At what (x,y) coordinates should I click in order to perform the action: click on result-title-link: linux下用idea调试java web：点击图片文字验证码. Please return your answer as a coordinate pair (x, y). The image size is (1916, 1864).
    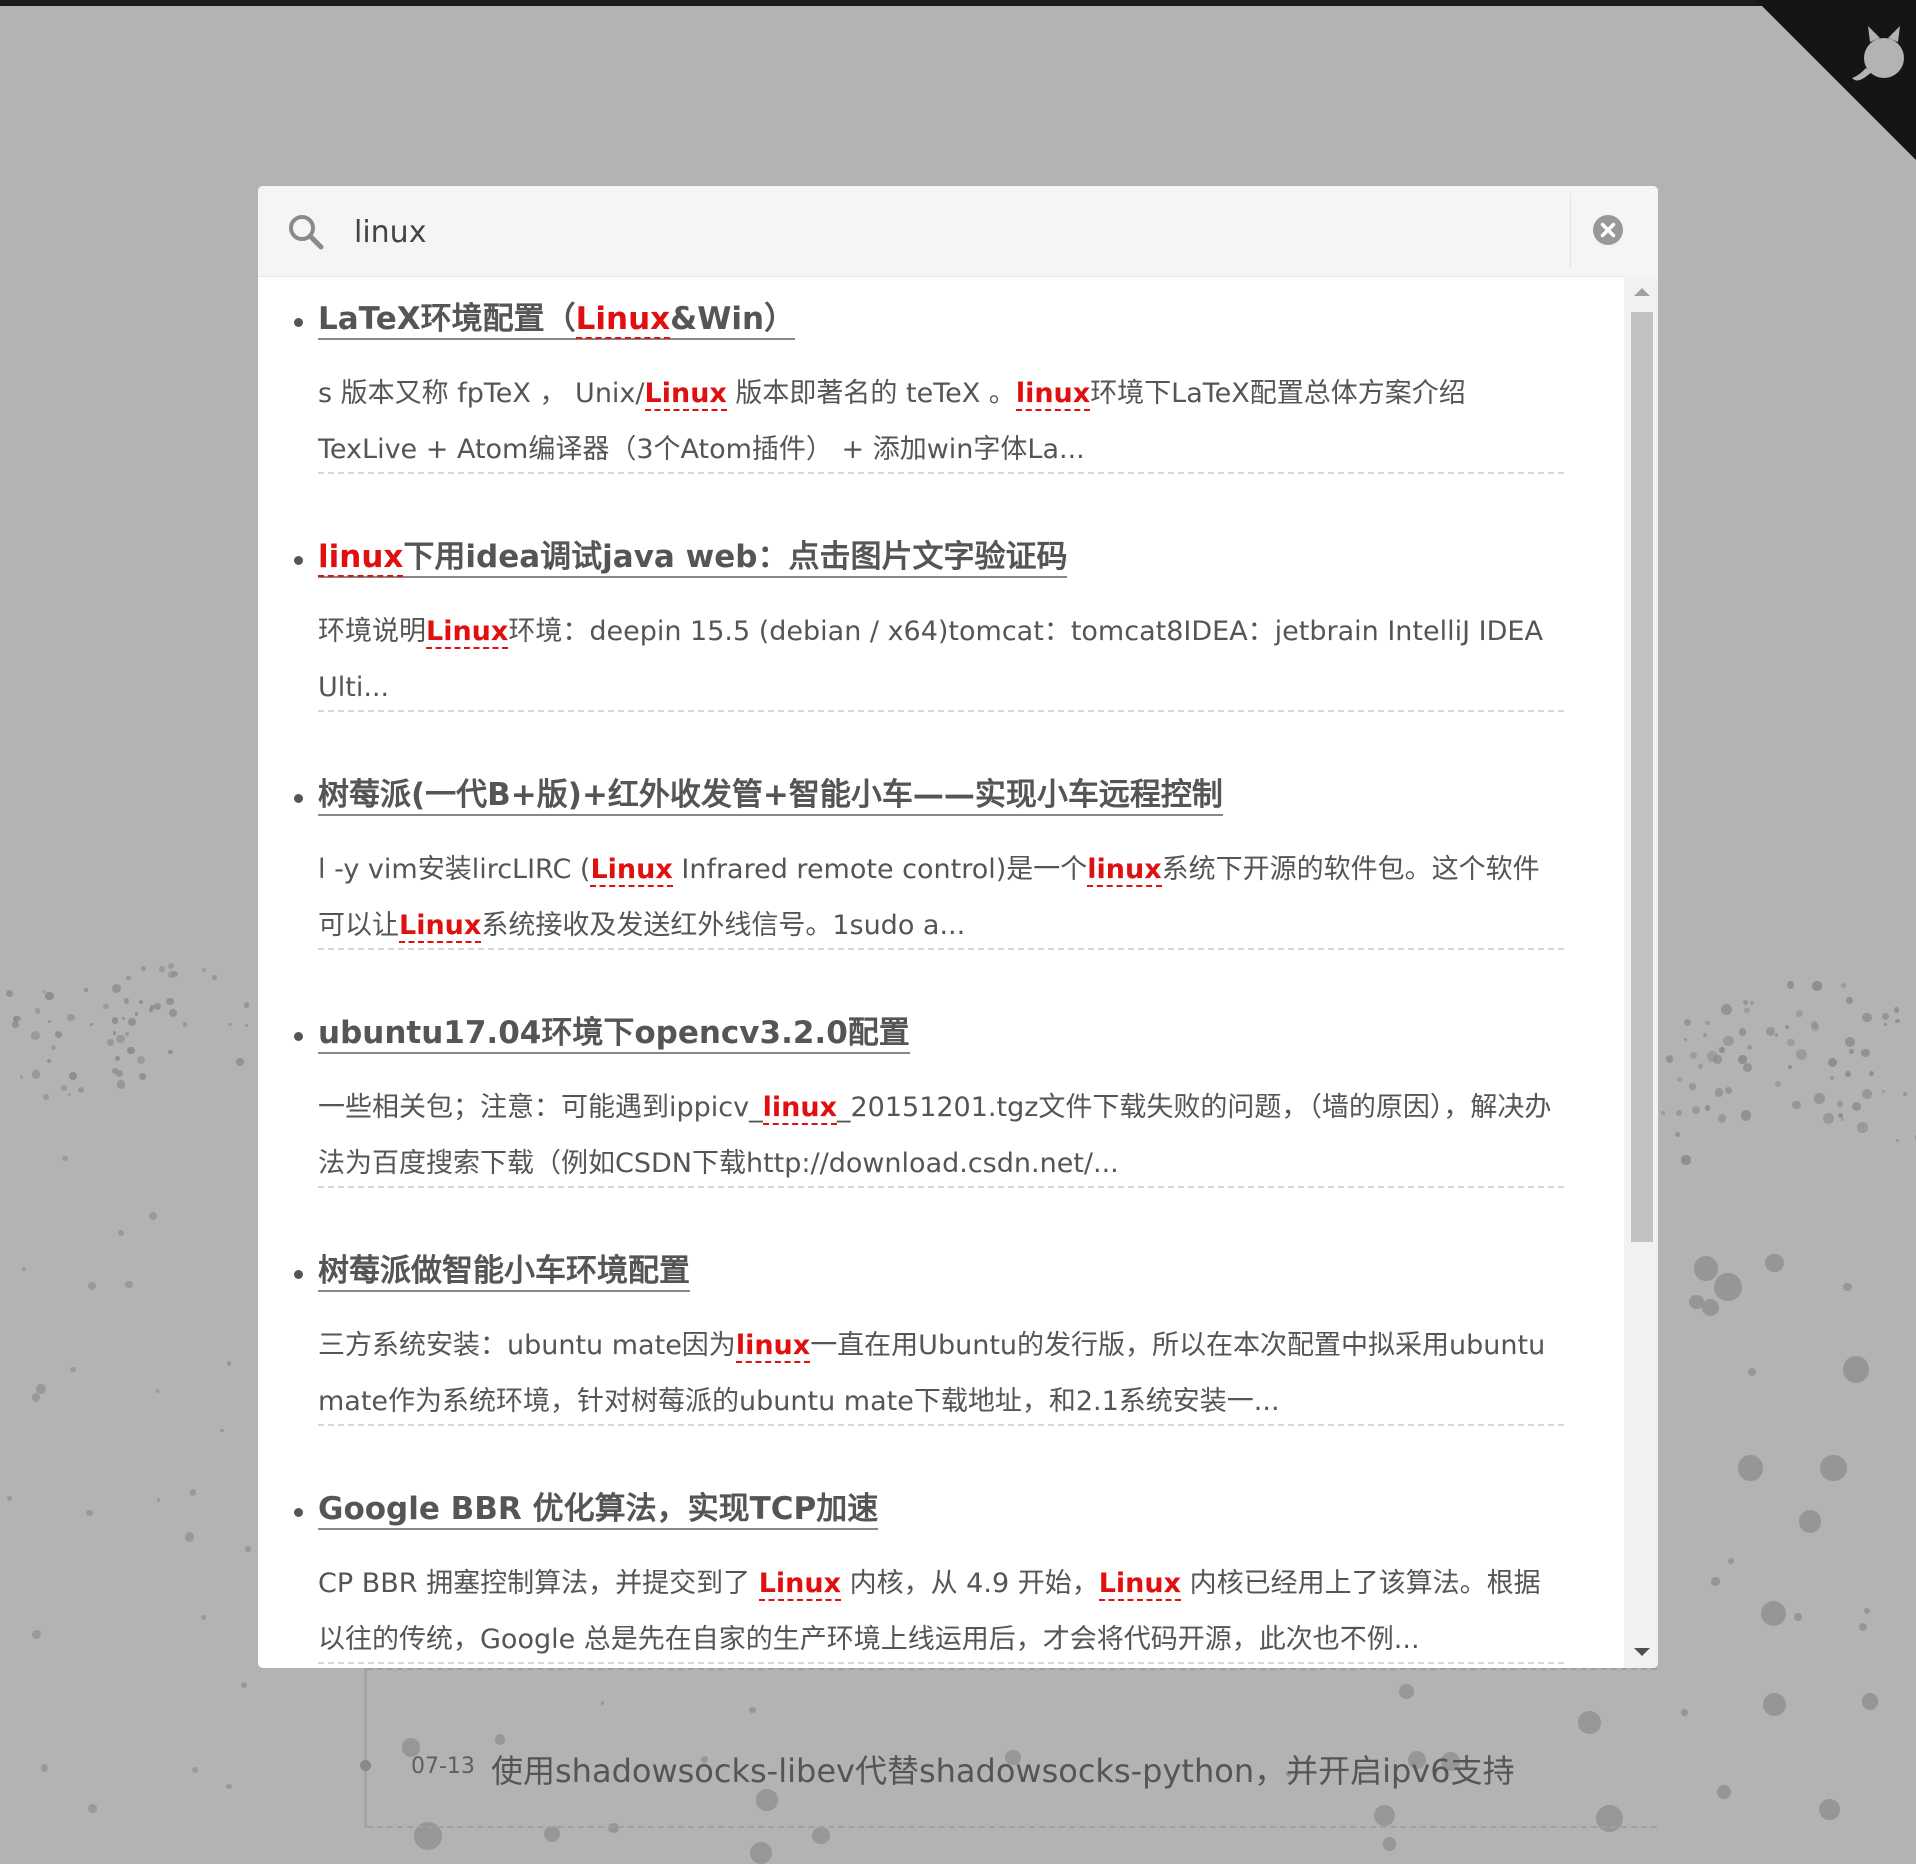
    Looking at the image, I should click on (693, 558).